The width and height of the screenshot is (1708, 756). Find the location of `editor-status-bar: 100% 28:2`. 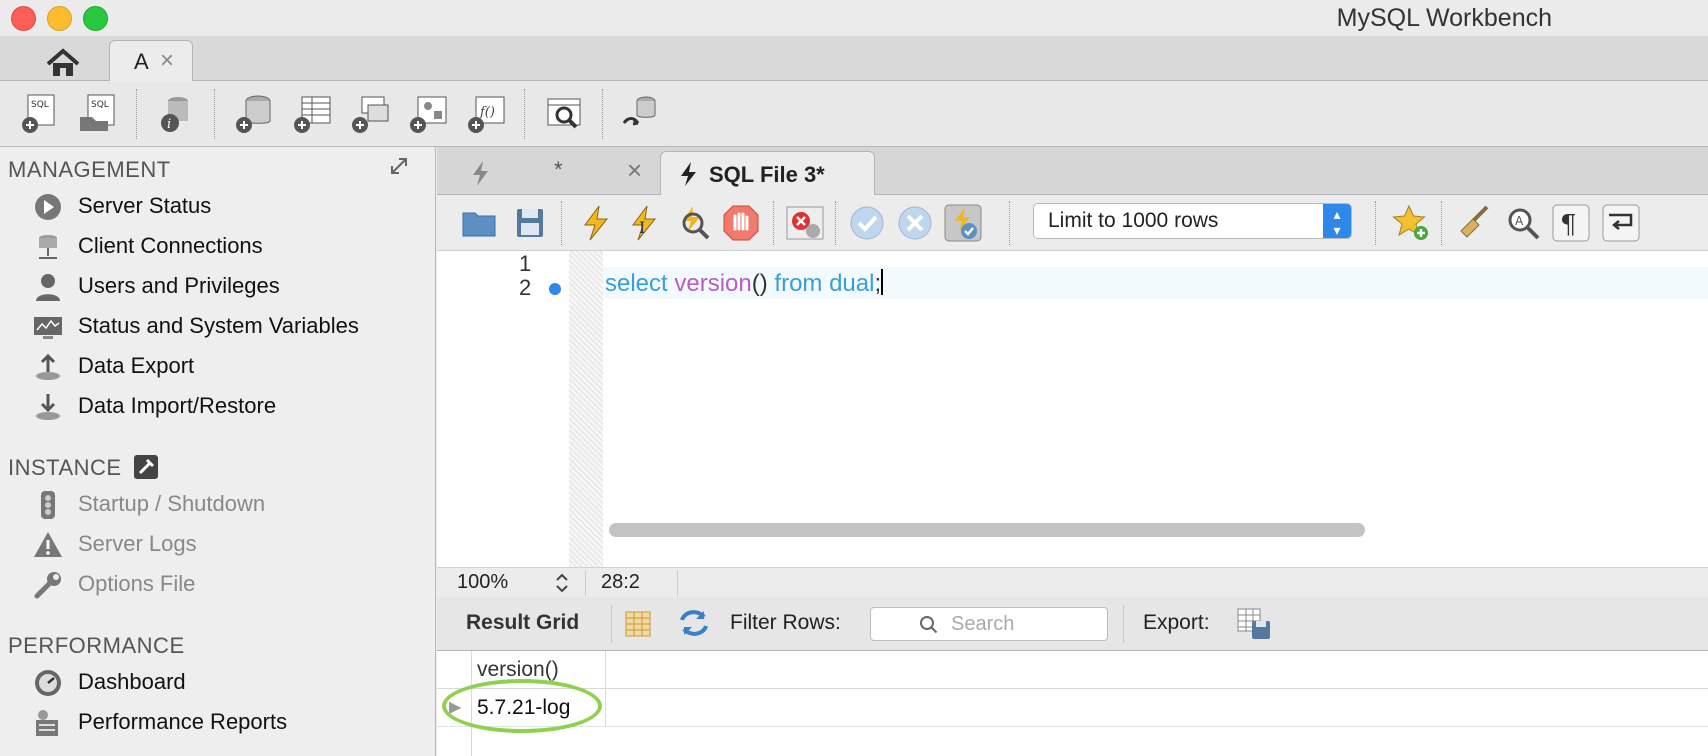

editor-status-bar: 100% 28:2 is located at coordinates (1072, 582).